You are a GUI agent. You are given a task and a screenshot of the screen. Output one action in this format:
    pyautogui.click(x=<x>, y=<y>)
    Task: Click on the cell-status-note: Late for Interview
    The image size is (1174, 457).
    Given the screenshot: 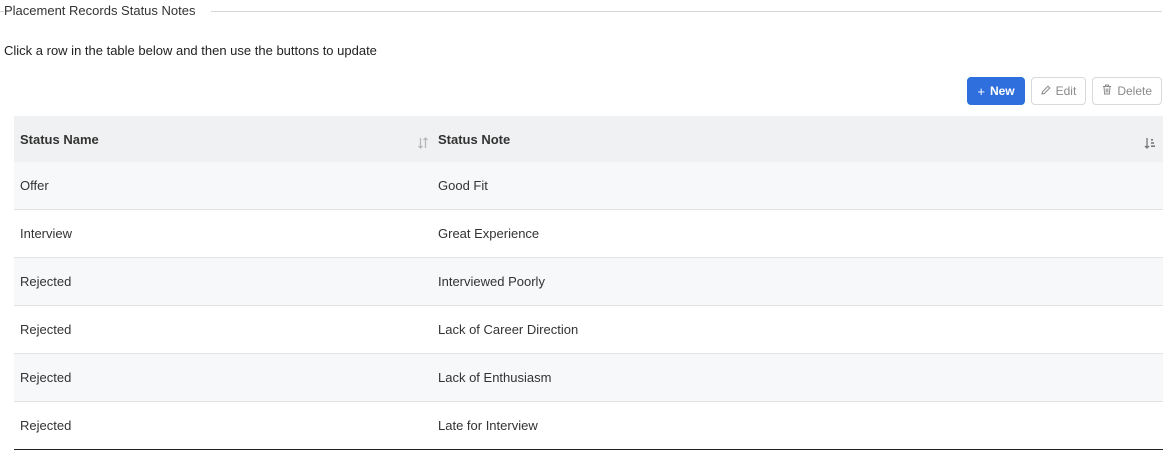 What is the action you would take?
    pyautogui.click(x=488, y=425)
    